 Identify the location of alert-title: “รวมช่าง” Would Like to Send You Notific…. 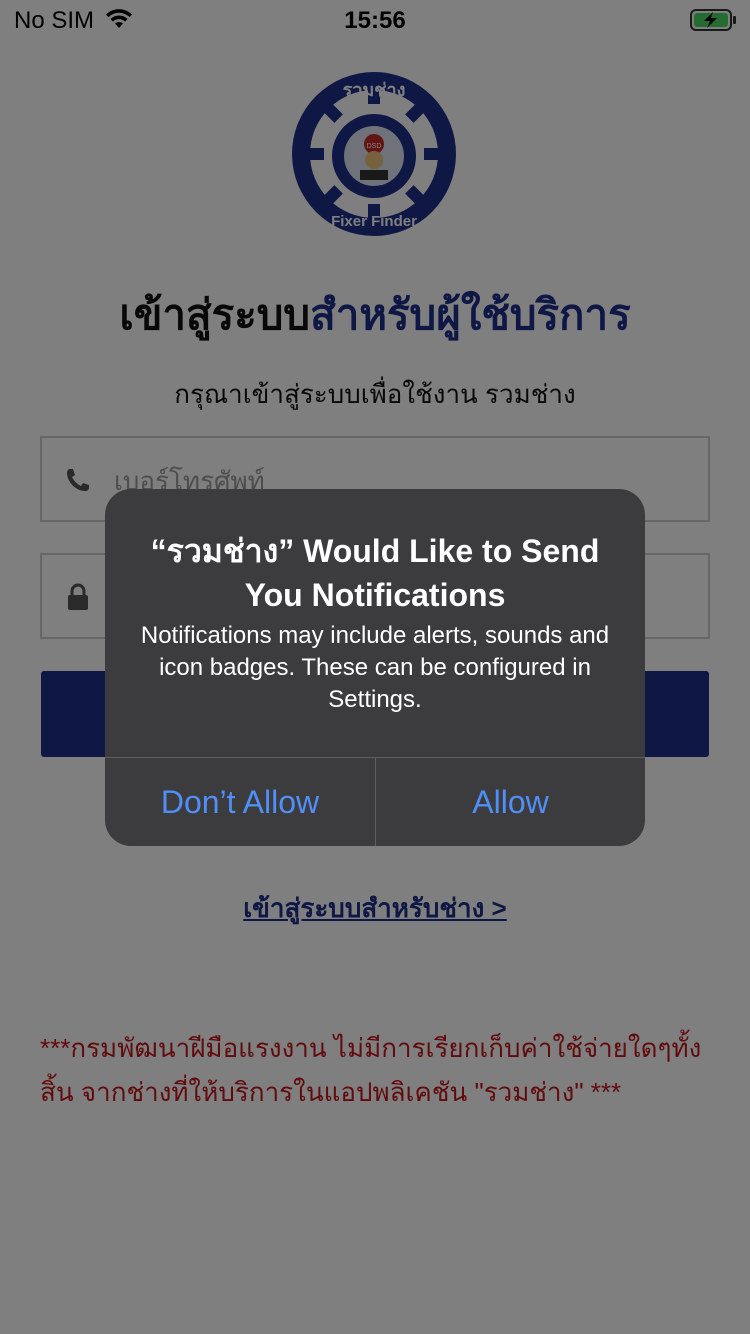
(375, 573).